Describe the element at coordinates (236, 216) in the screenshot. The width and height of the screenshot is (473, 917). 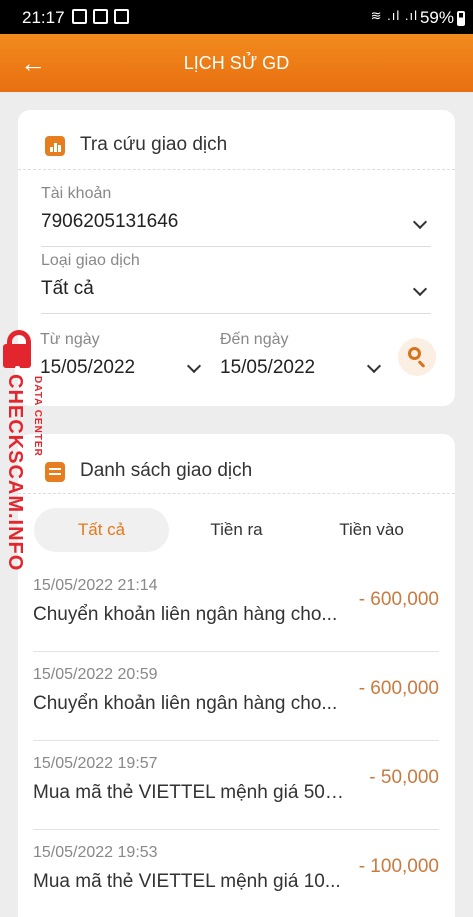
I see `account-select: Tài khoản 7906205131646` at that location.